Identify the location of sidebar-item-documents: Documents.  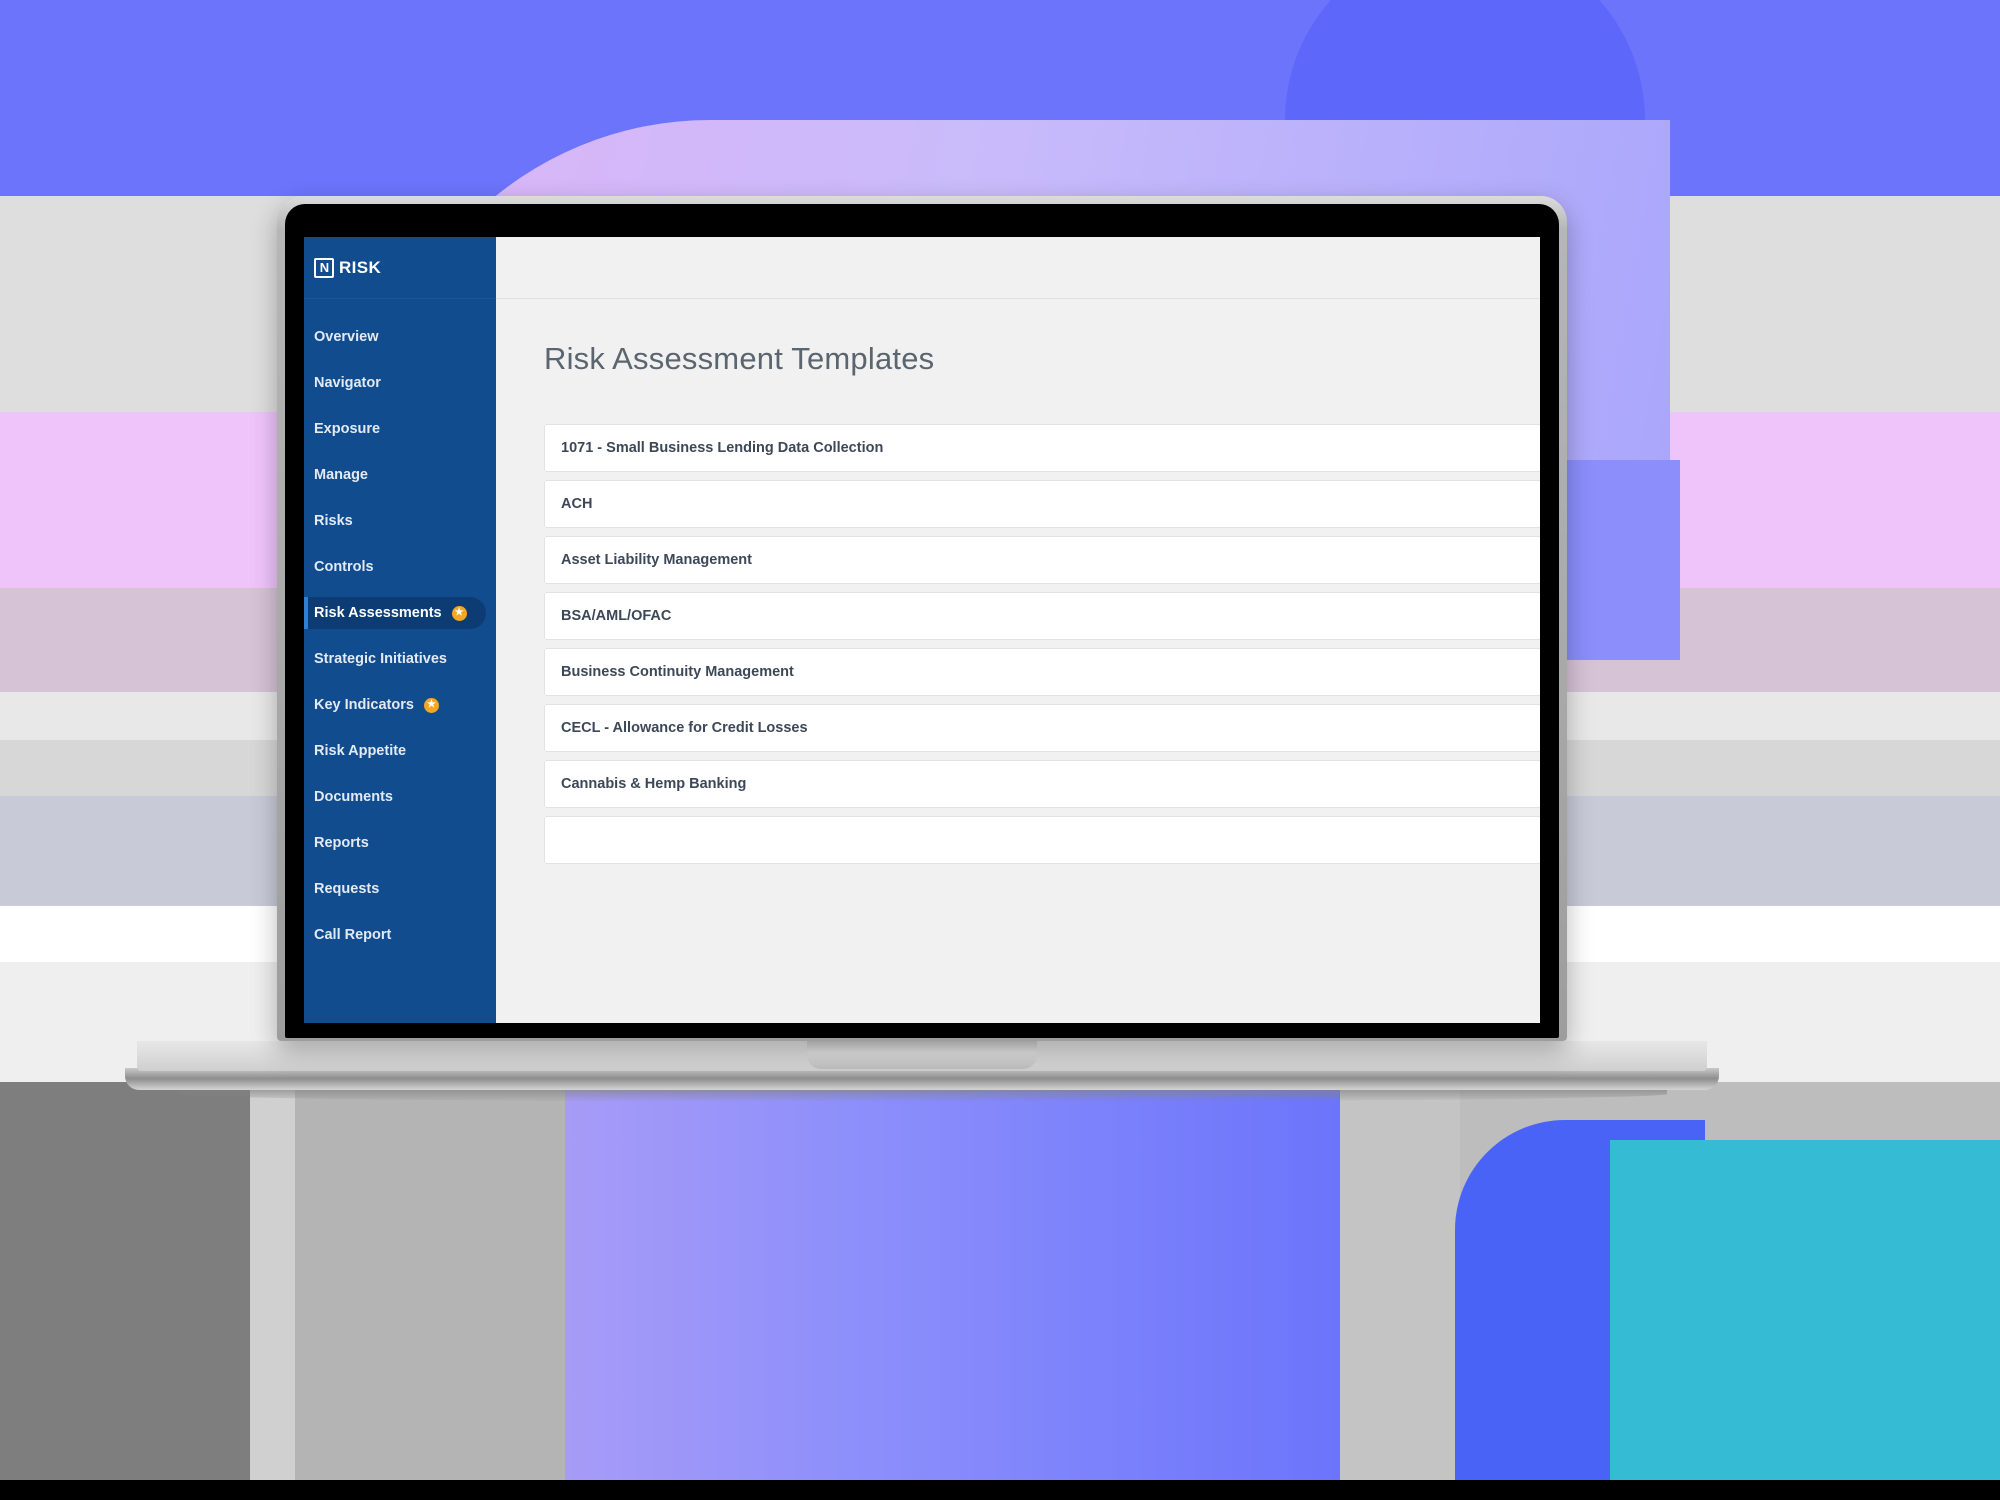
(400, 797).